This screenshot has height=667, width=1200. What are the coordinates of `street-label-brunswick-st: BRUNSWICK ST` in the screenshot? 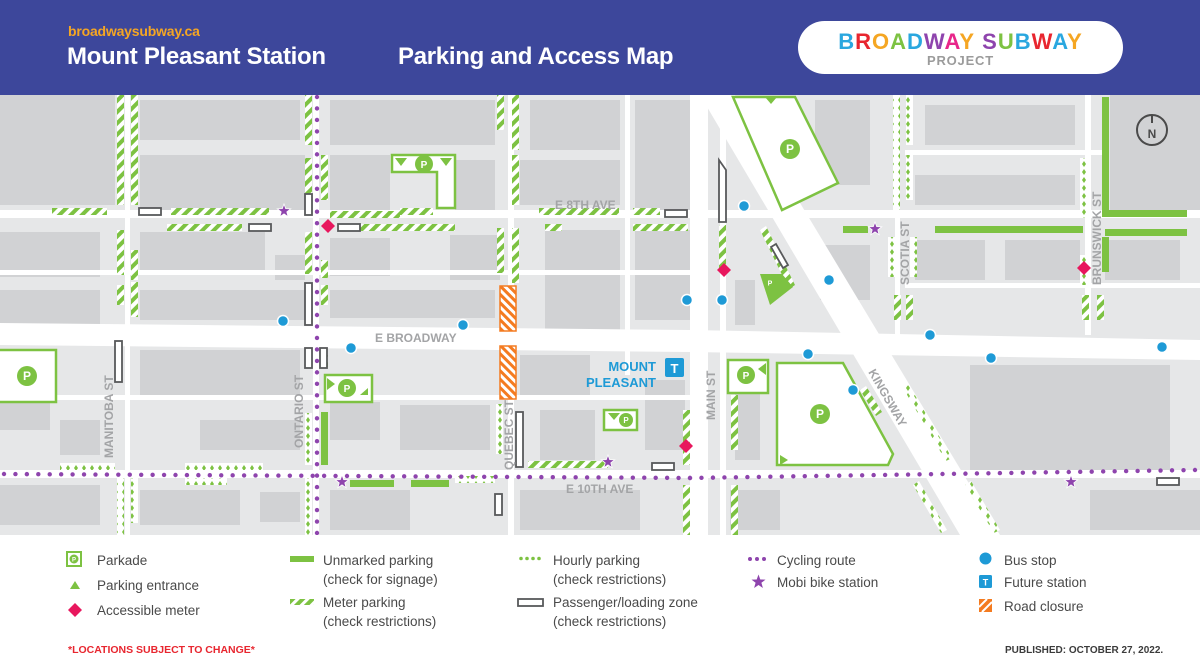 It's located at (1097, 238).